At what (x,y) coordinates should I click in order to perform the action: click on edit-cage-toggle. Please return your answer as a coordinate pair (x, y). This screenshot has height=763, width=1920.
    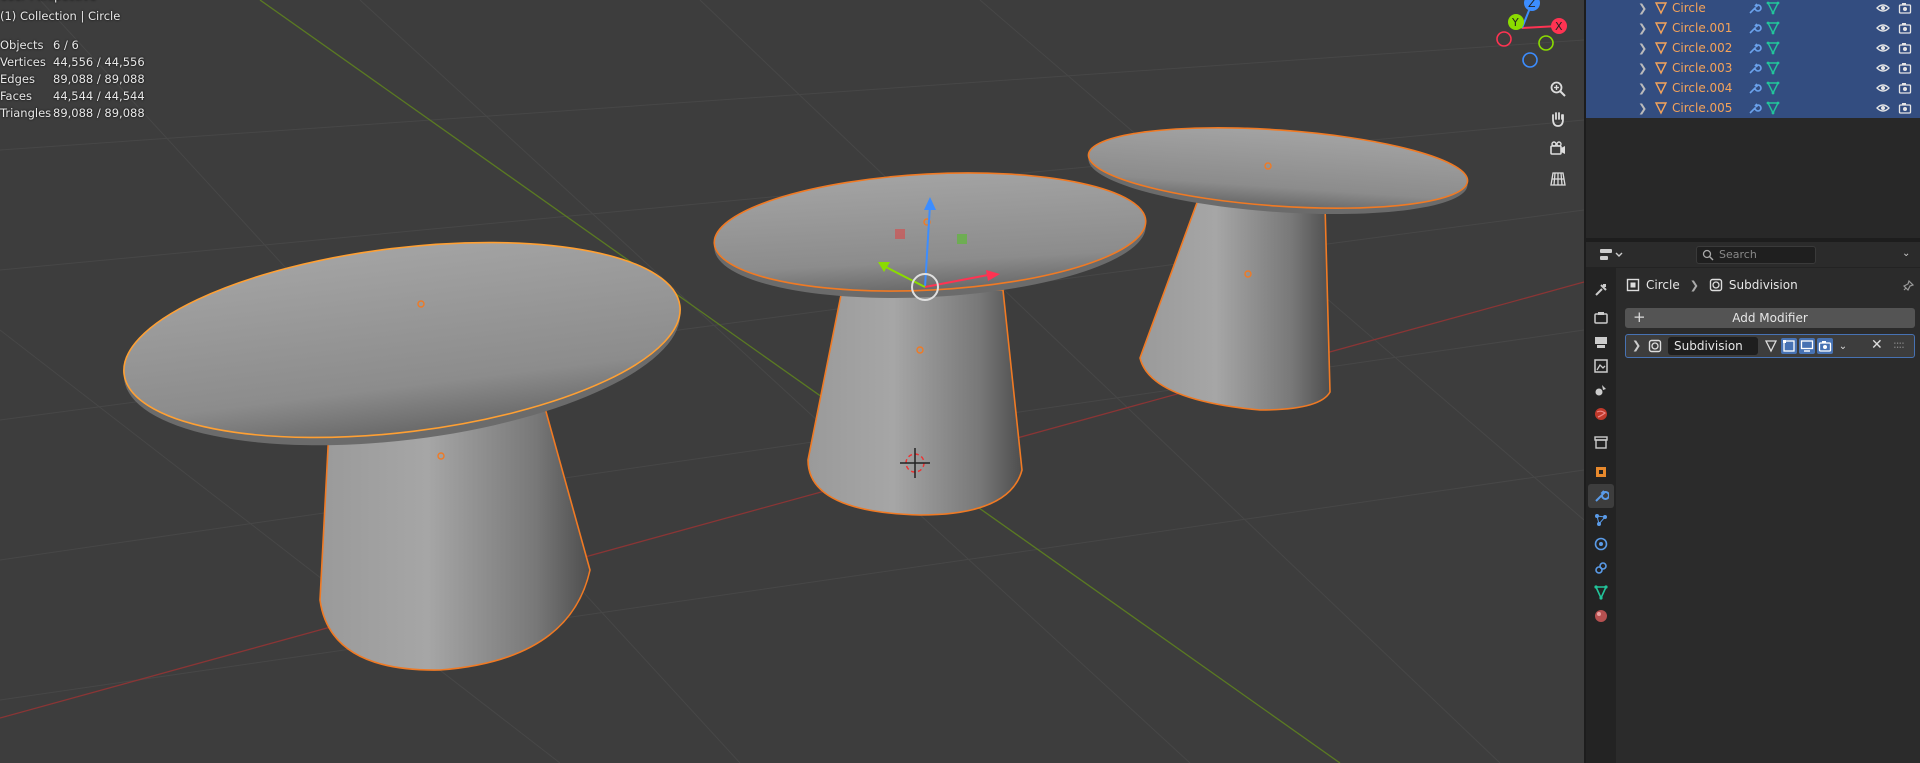
    Looking at the image, I should click on (1771, 346).